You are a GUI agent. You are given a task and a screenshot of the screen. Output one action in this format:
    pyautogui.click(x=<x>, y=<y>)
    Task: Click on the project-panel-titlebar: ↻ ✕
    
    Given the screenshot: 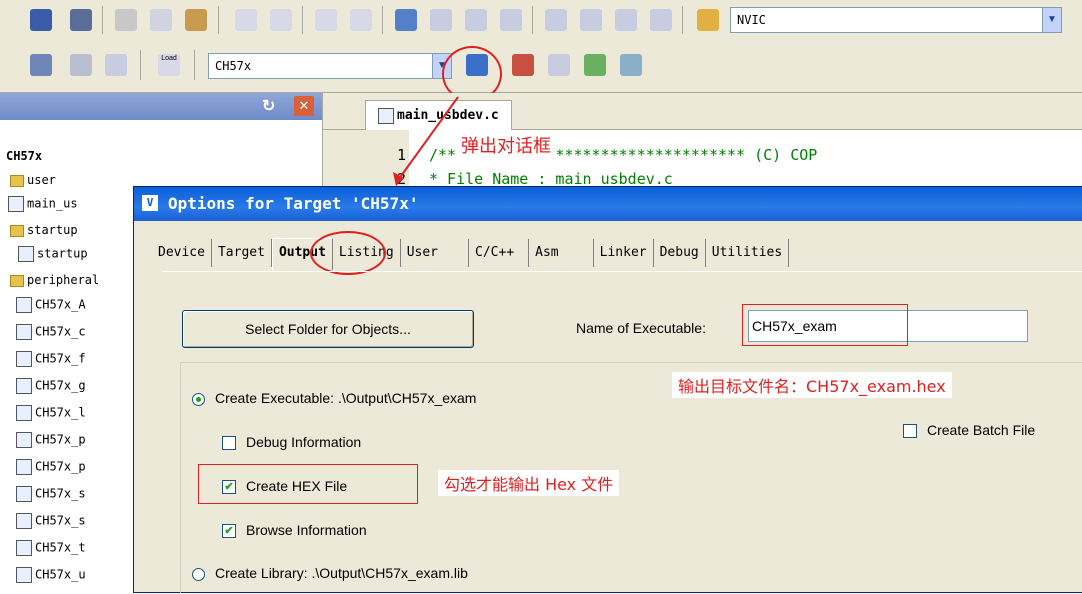 What is the action you would take?
    pyautogui.click(x=161, y=106)
    